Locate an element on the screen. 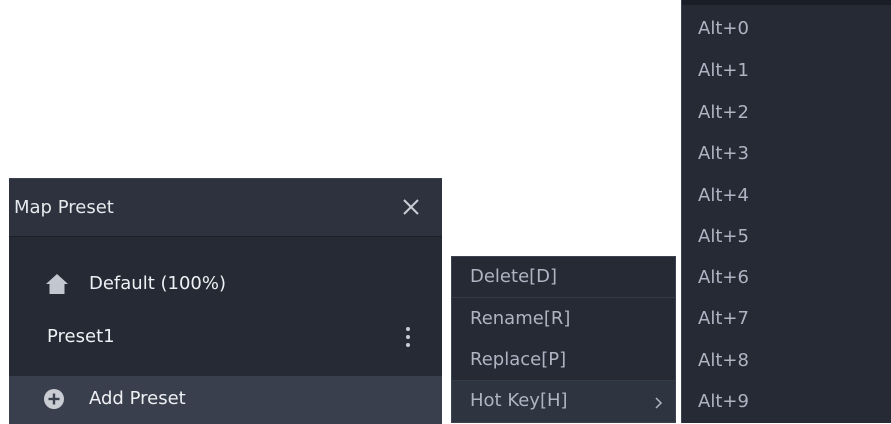  home-icon is located at coordinates (57, 284).